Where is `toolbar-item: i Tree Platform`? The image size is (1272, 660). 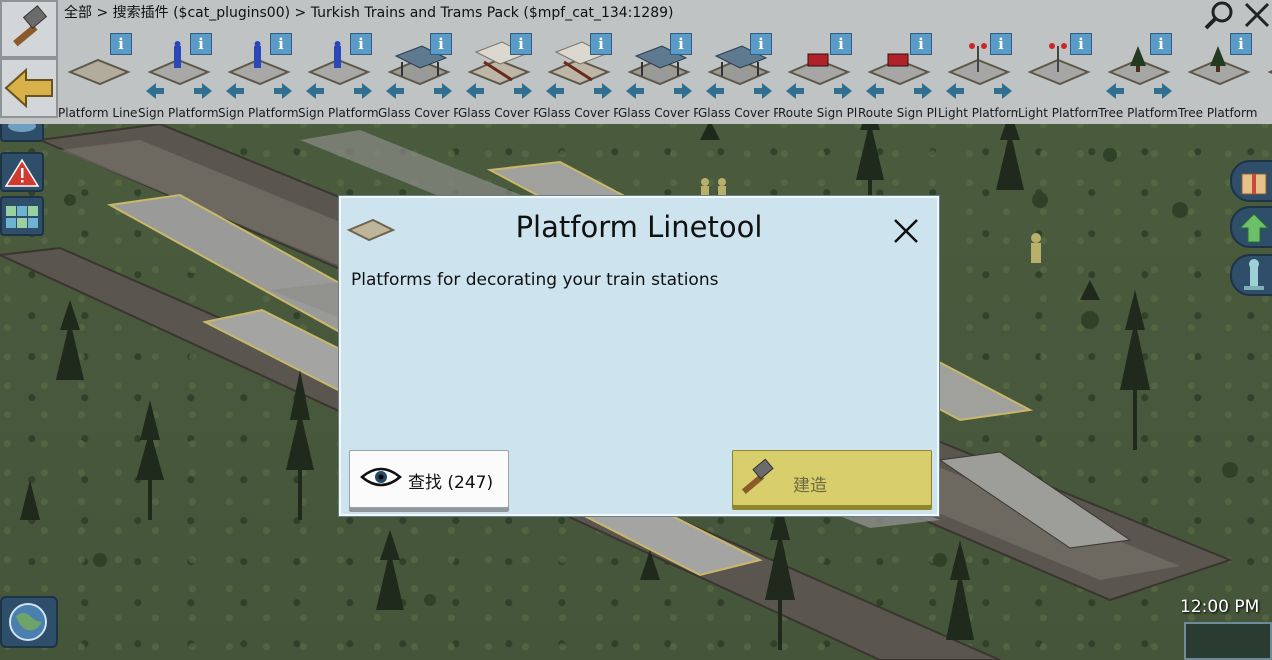 toolbar-item: i Tree Platform is located at coordinates (1138, 77).